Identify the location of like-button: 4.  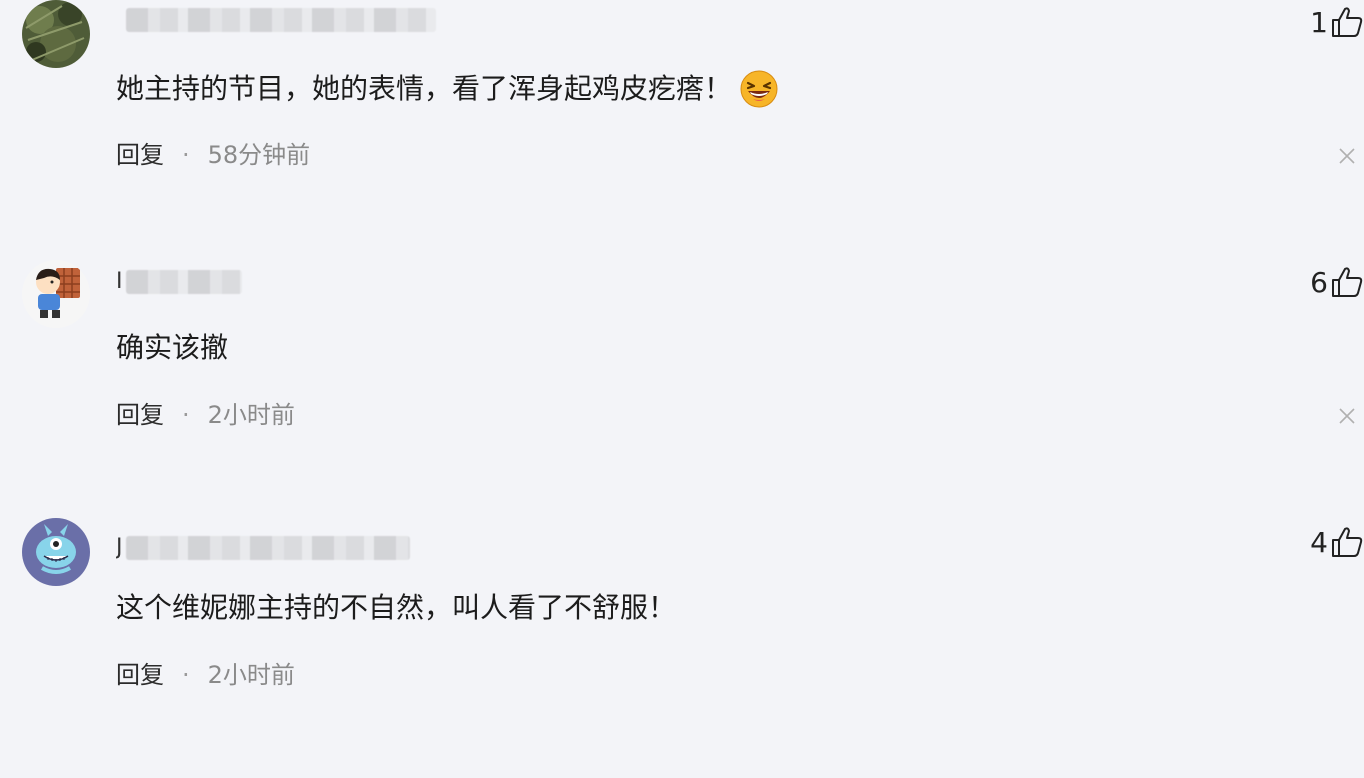
(1329, 542).